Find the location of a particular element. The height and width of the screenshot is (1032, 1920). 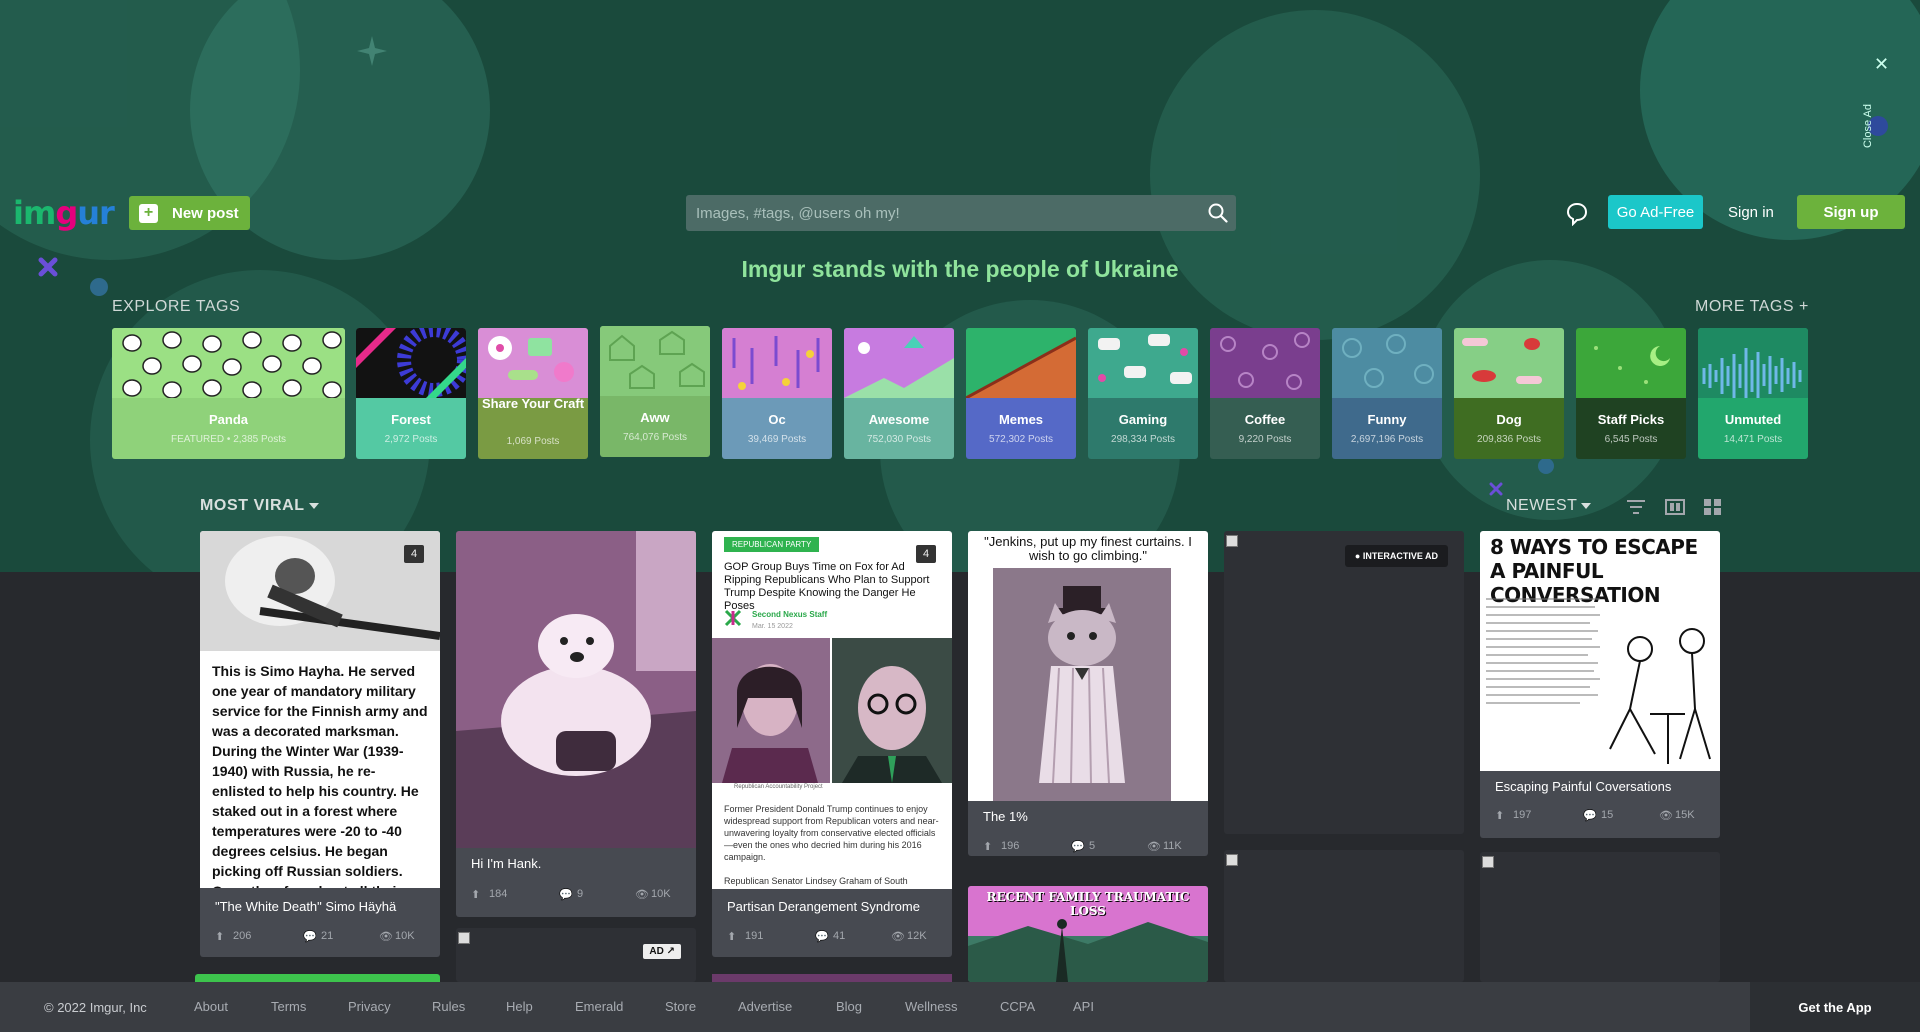

source-logo is located at coordinates (733, 618).